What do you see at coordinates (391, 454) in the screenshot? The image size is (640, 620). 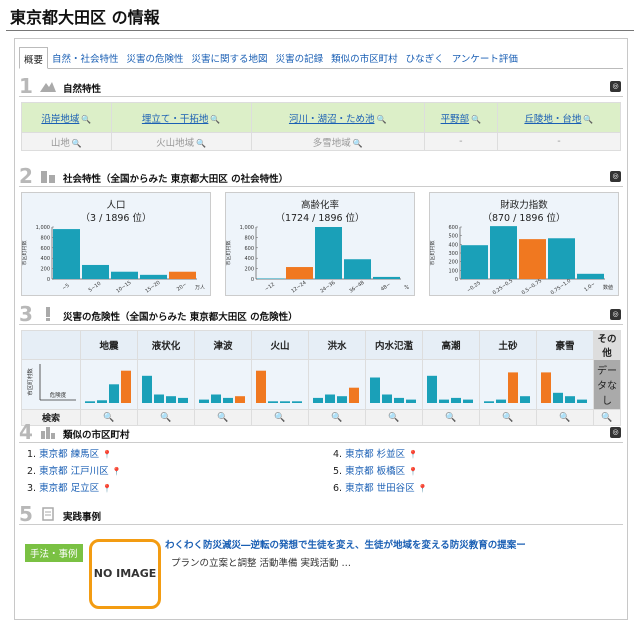 I see `city-link: 杉並区` at bounding box center [391, 454].